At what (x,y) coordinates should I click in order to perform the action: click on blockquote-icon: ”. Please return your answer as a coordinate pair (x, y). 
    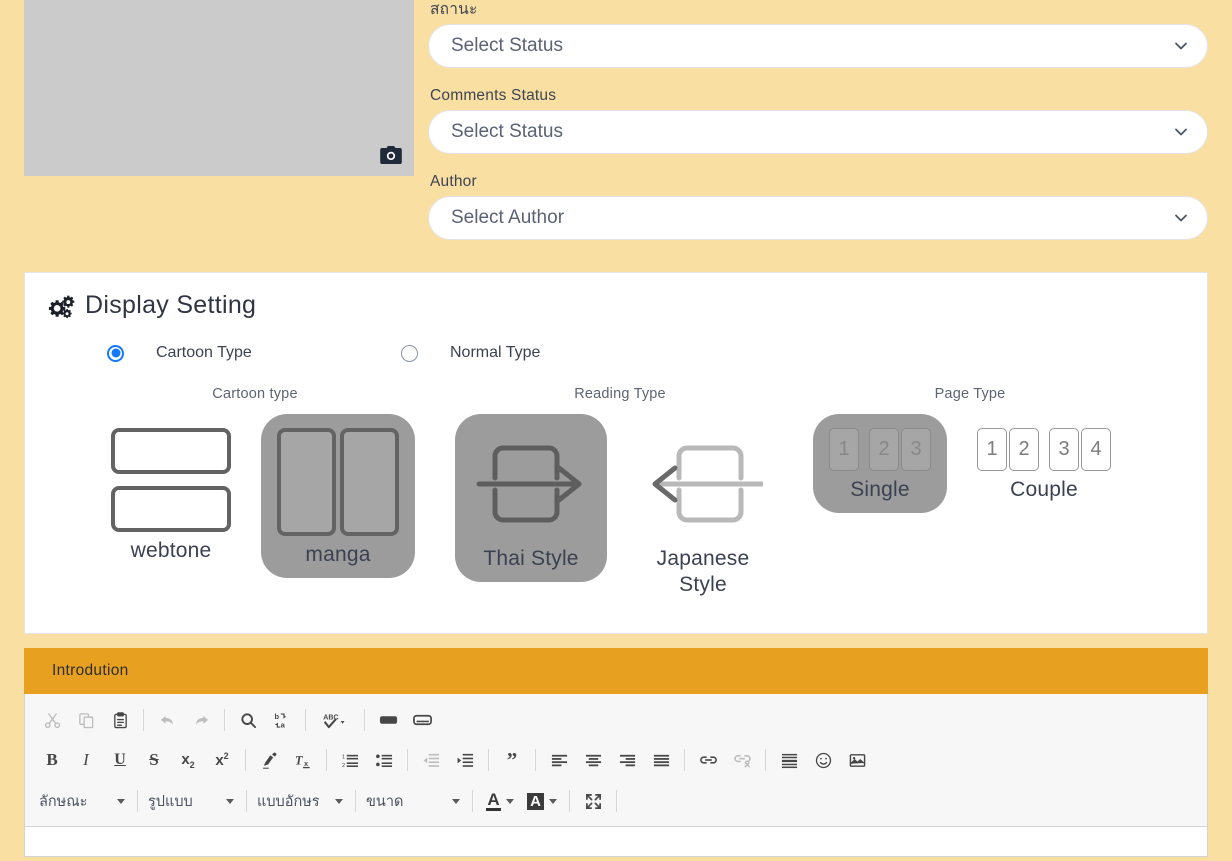
    Looking at the image, I should click on (512, 760).